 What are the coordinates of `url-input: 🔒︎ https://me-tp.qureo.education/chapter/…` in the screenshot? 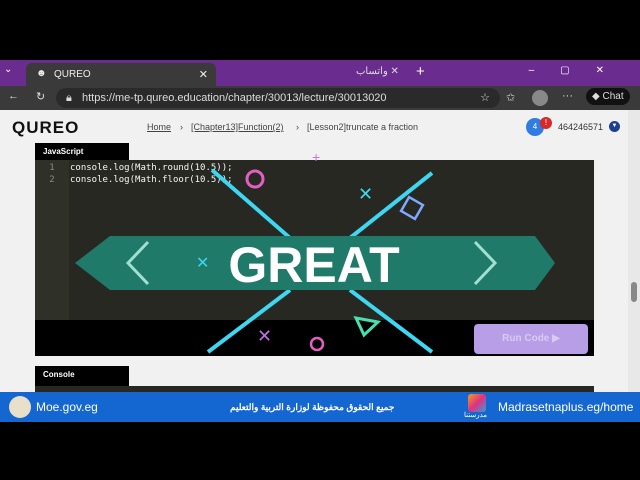 It's located at (278, 98).